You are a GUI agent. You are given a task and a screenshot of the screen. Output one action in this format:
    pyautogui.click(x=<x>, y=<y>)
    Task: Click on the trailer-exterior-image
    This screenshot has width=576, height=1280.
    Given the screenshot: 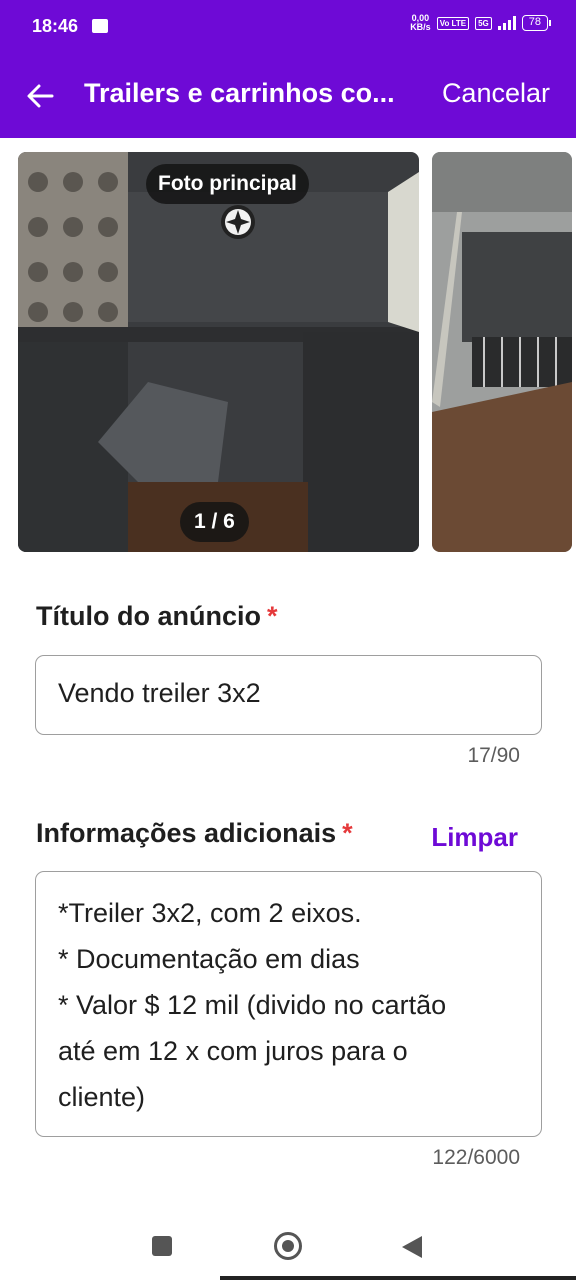 What is the action you would take?
    pyautogui.click(x=502, y=352)
    